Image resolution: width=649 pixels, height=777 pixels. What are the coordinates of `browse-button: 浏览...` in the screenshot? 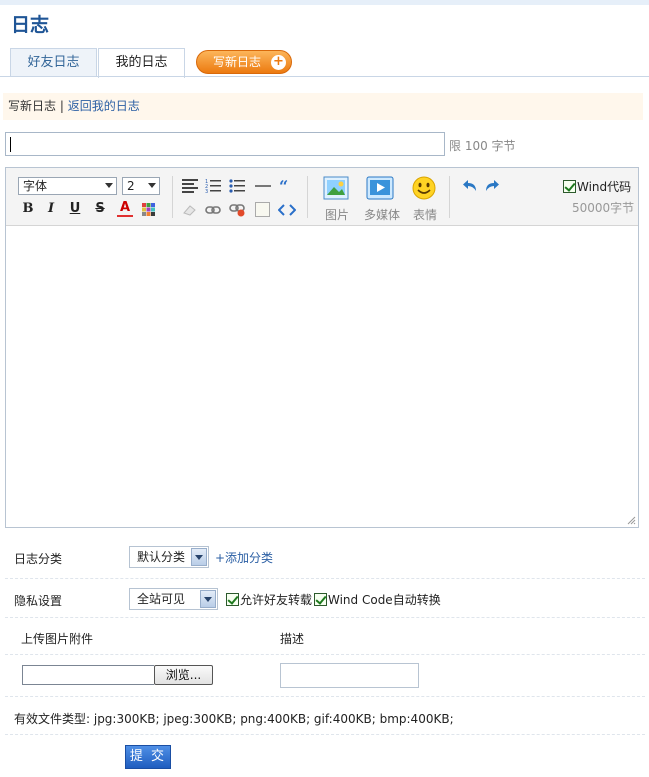 It's located at (183, 675).